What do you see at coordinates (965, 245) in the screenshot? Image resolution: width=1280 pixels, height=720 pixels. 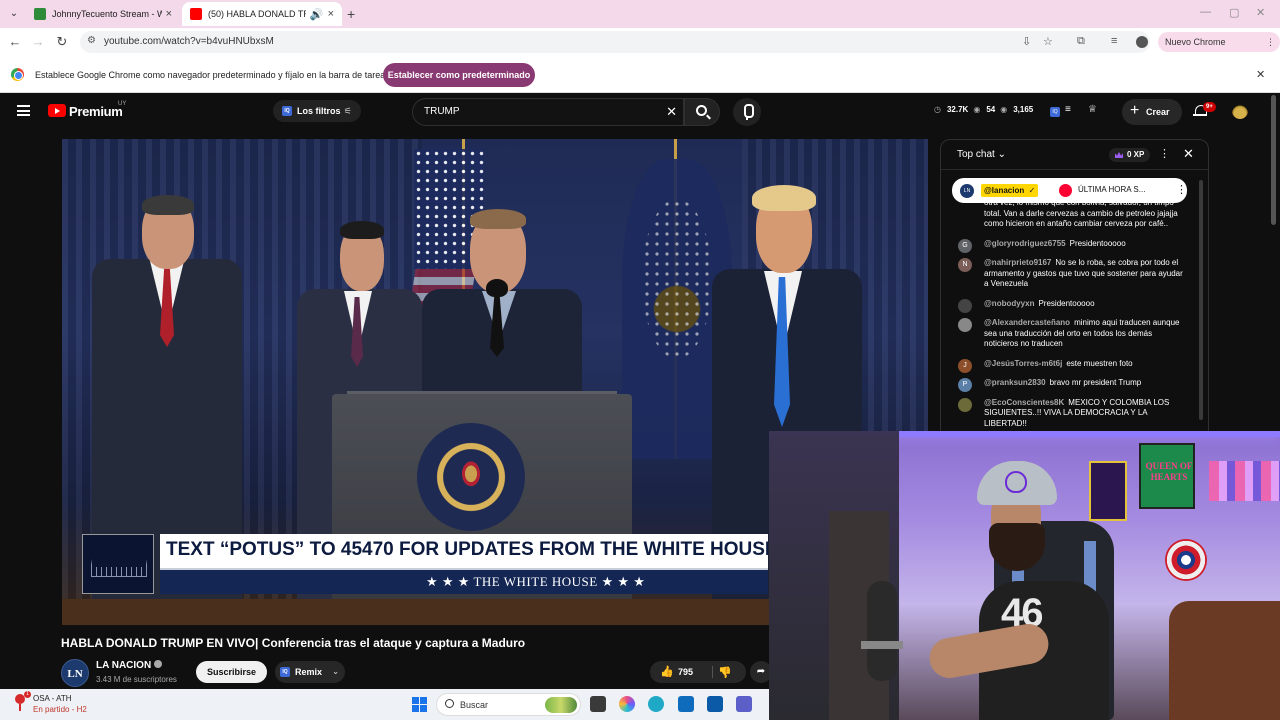 I see `chat-avatar: G` at bounding box center [965, 245].